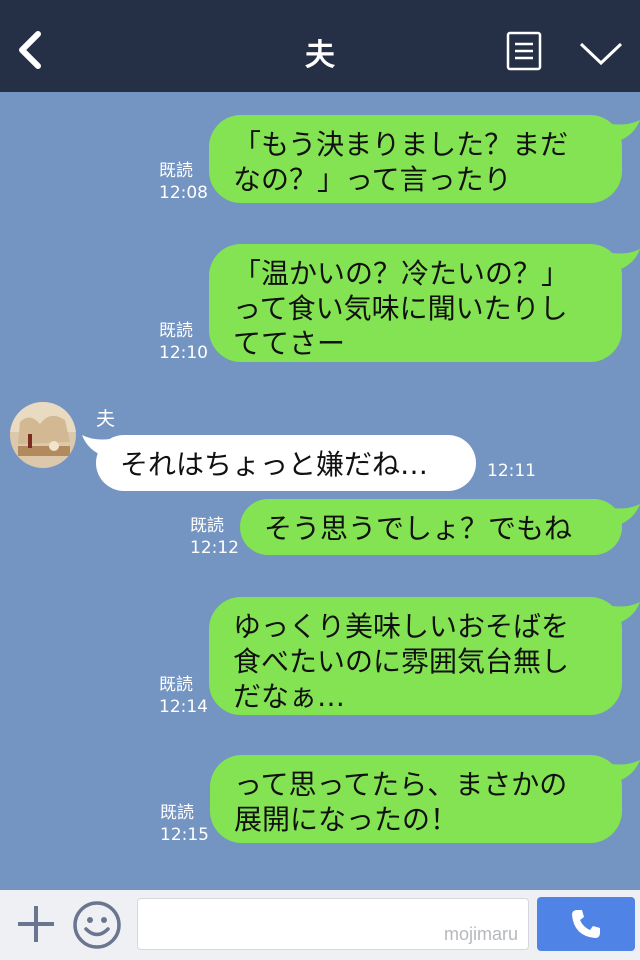 The height and width of the screenshot is (960, 640). I want to click on avatar, so click(43, 435).